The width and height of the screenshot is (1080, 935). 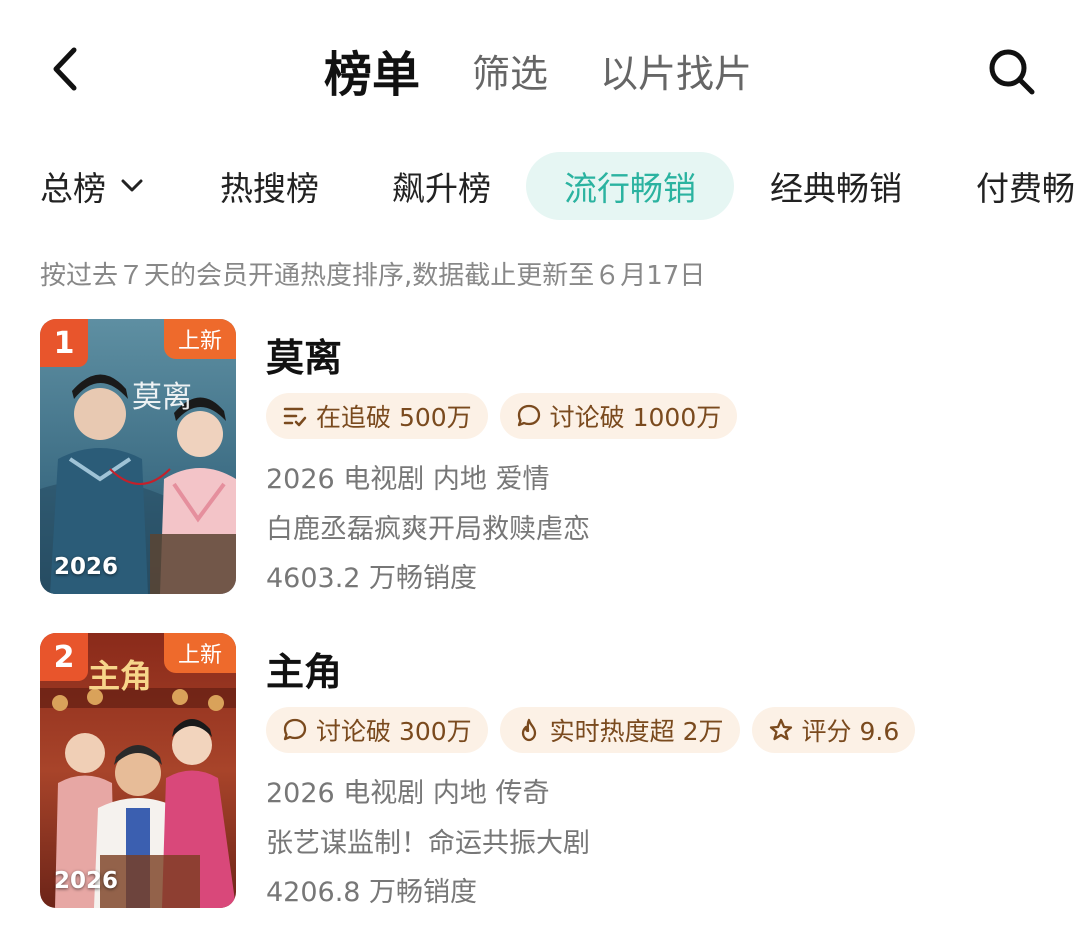 I want to click on ranking-note: 按过去７天的会员开通热度排序,数据截止更新至６月17日, so click(x=373, y=276).